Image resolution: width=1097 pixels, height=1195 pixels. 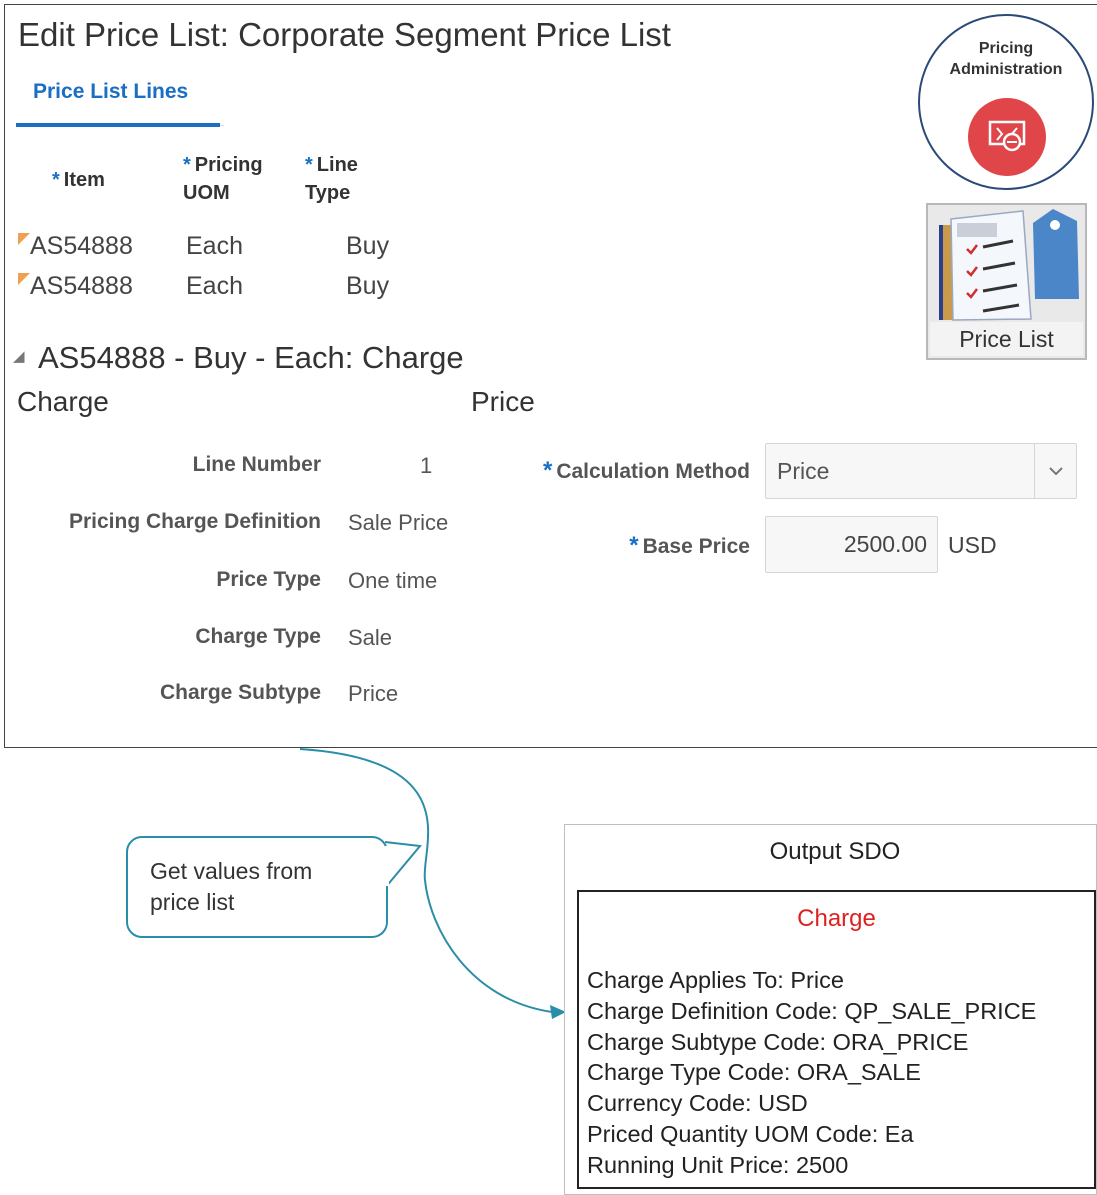 What do you see at coordinates (81, 286) in the screenshot?
I see `row-2-item: AS54888` at bounding box center [81, 286].